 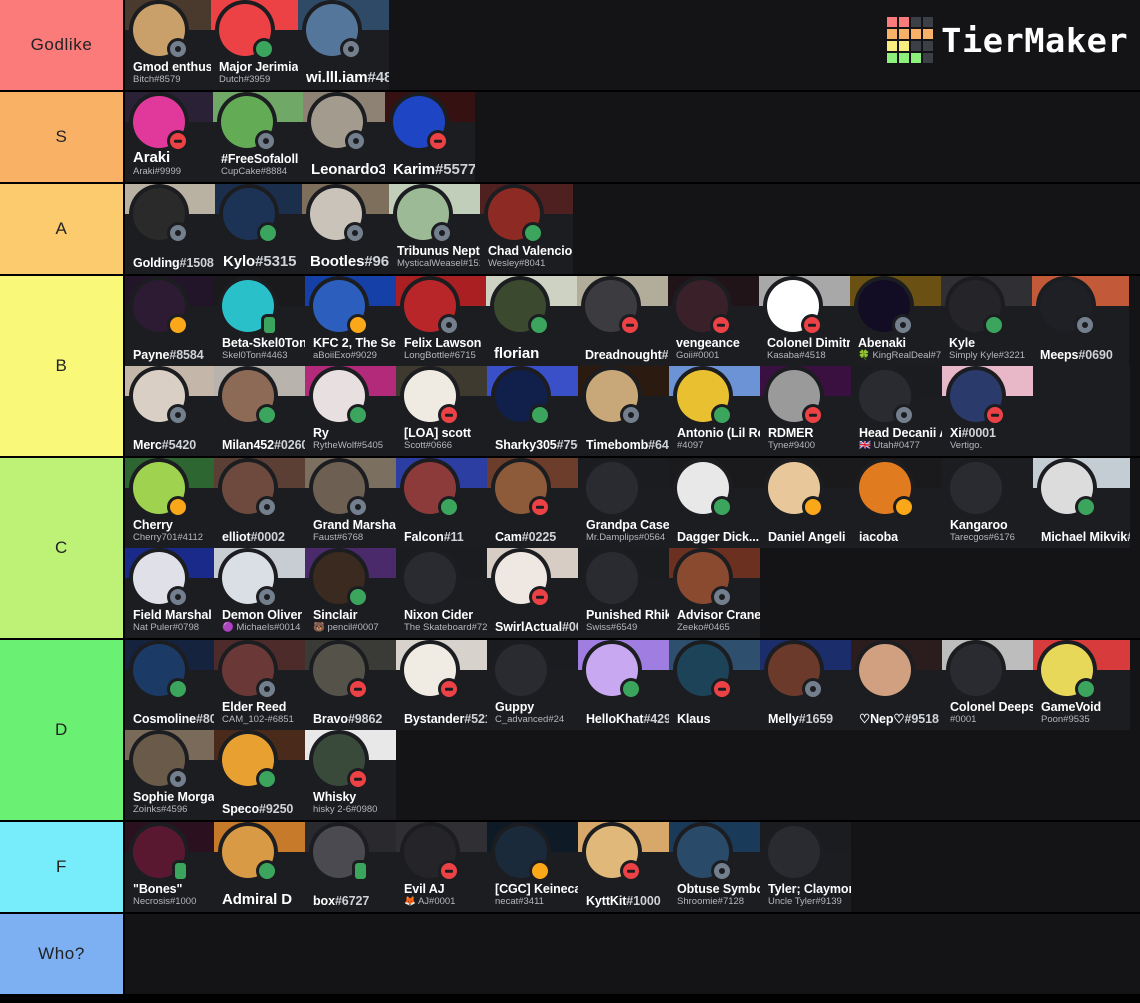 I want to click on tier-item-card: Demon Oliver 🟣 Michaels#0014, so click(x=259, y=593).